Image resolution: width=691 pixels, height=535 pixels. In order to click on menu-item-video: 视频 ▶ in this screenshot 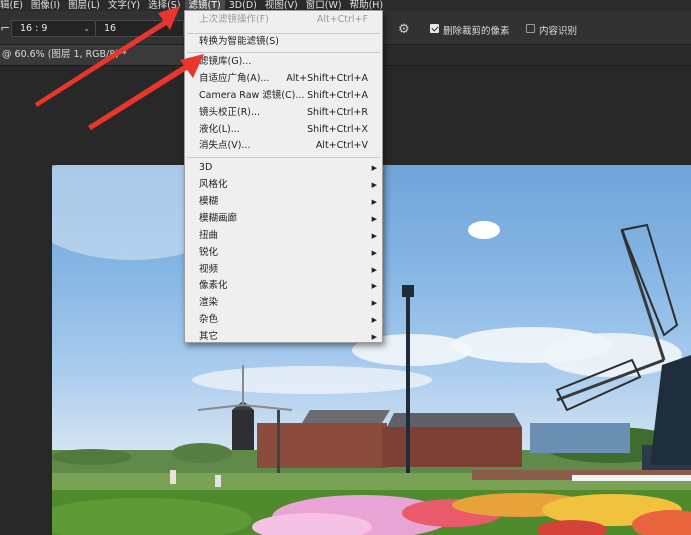, I will do `click(283, 270)`.